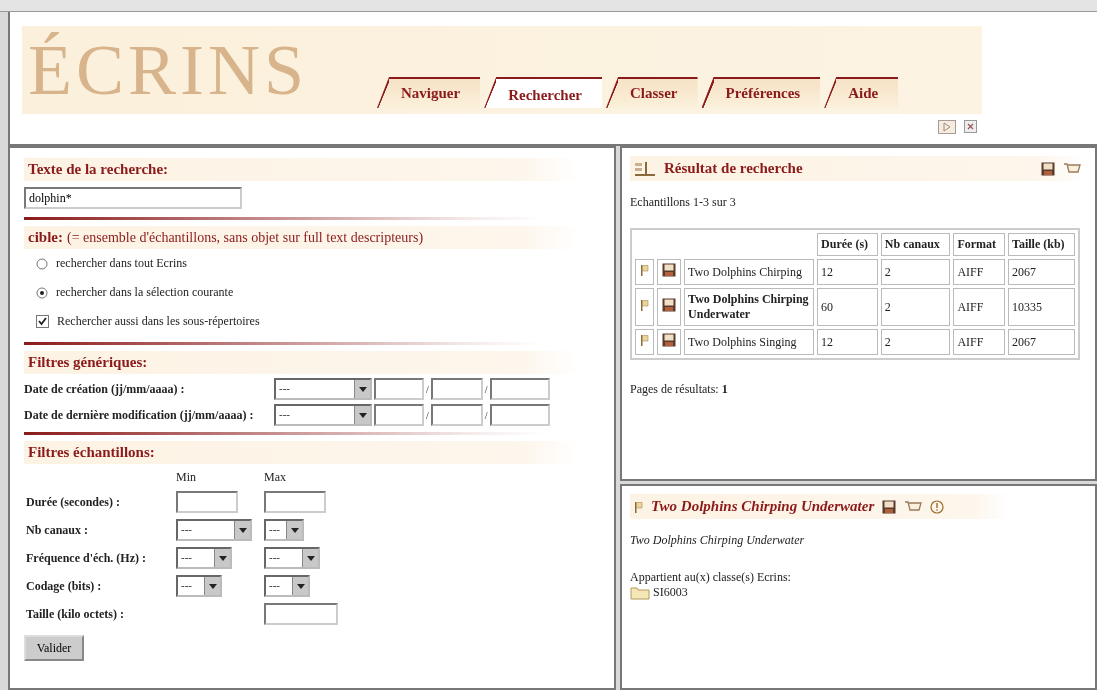  I want to click on option-label: rechercher dans tout Ecrins, so click(121, 263).